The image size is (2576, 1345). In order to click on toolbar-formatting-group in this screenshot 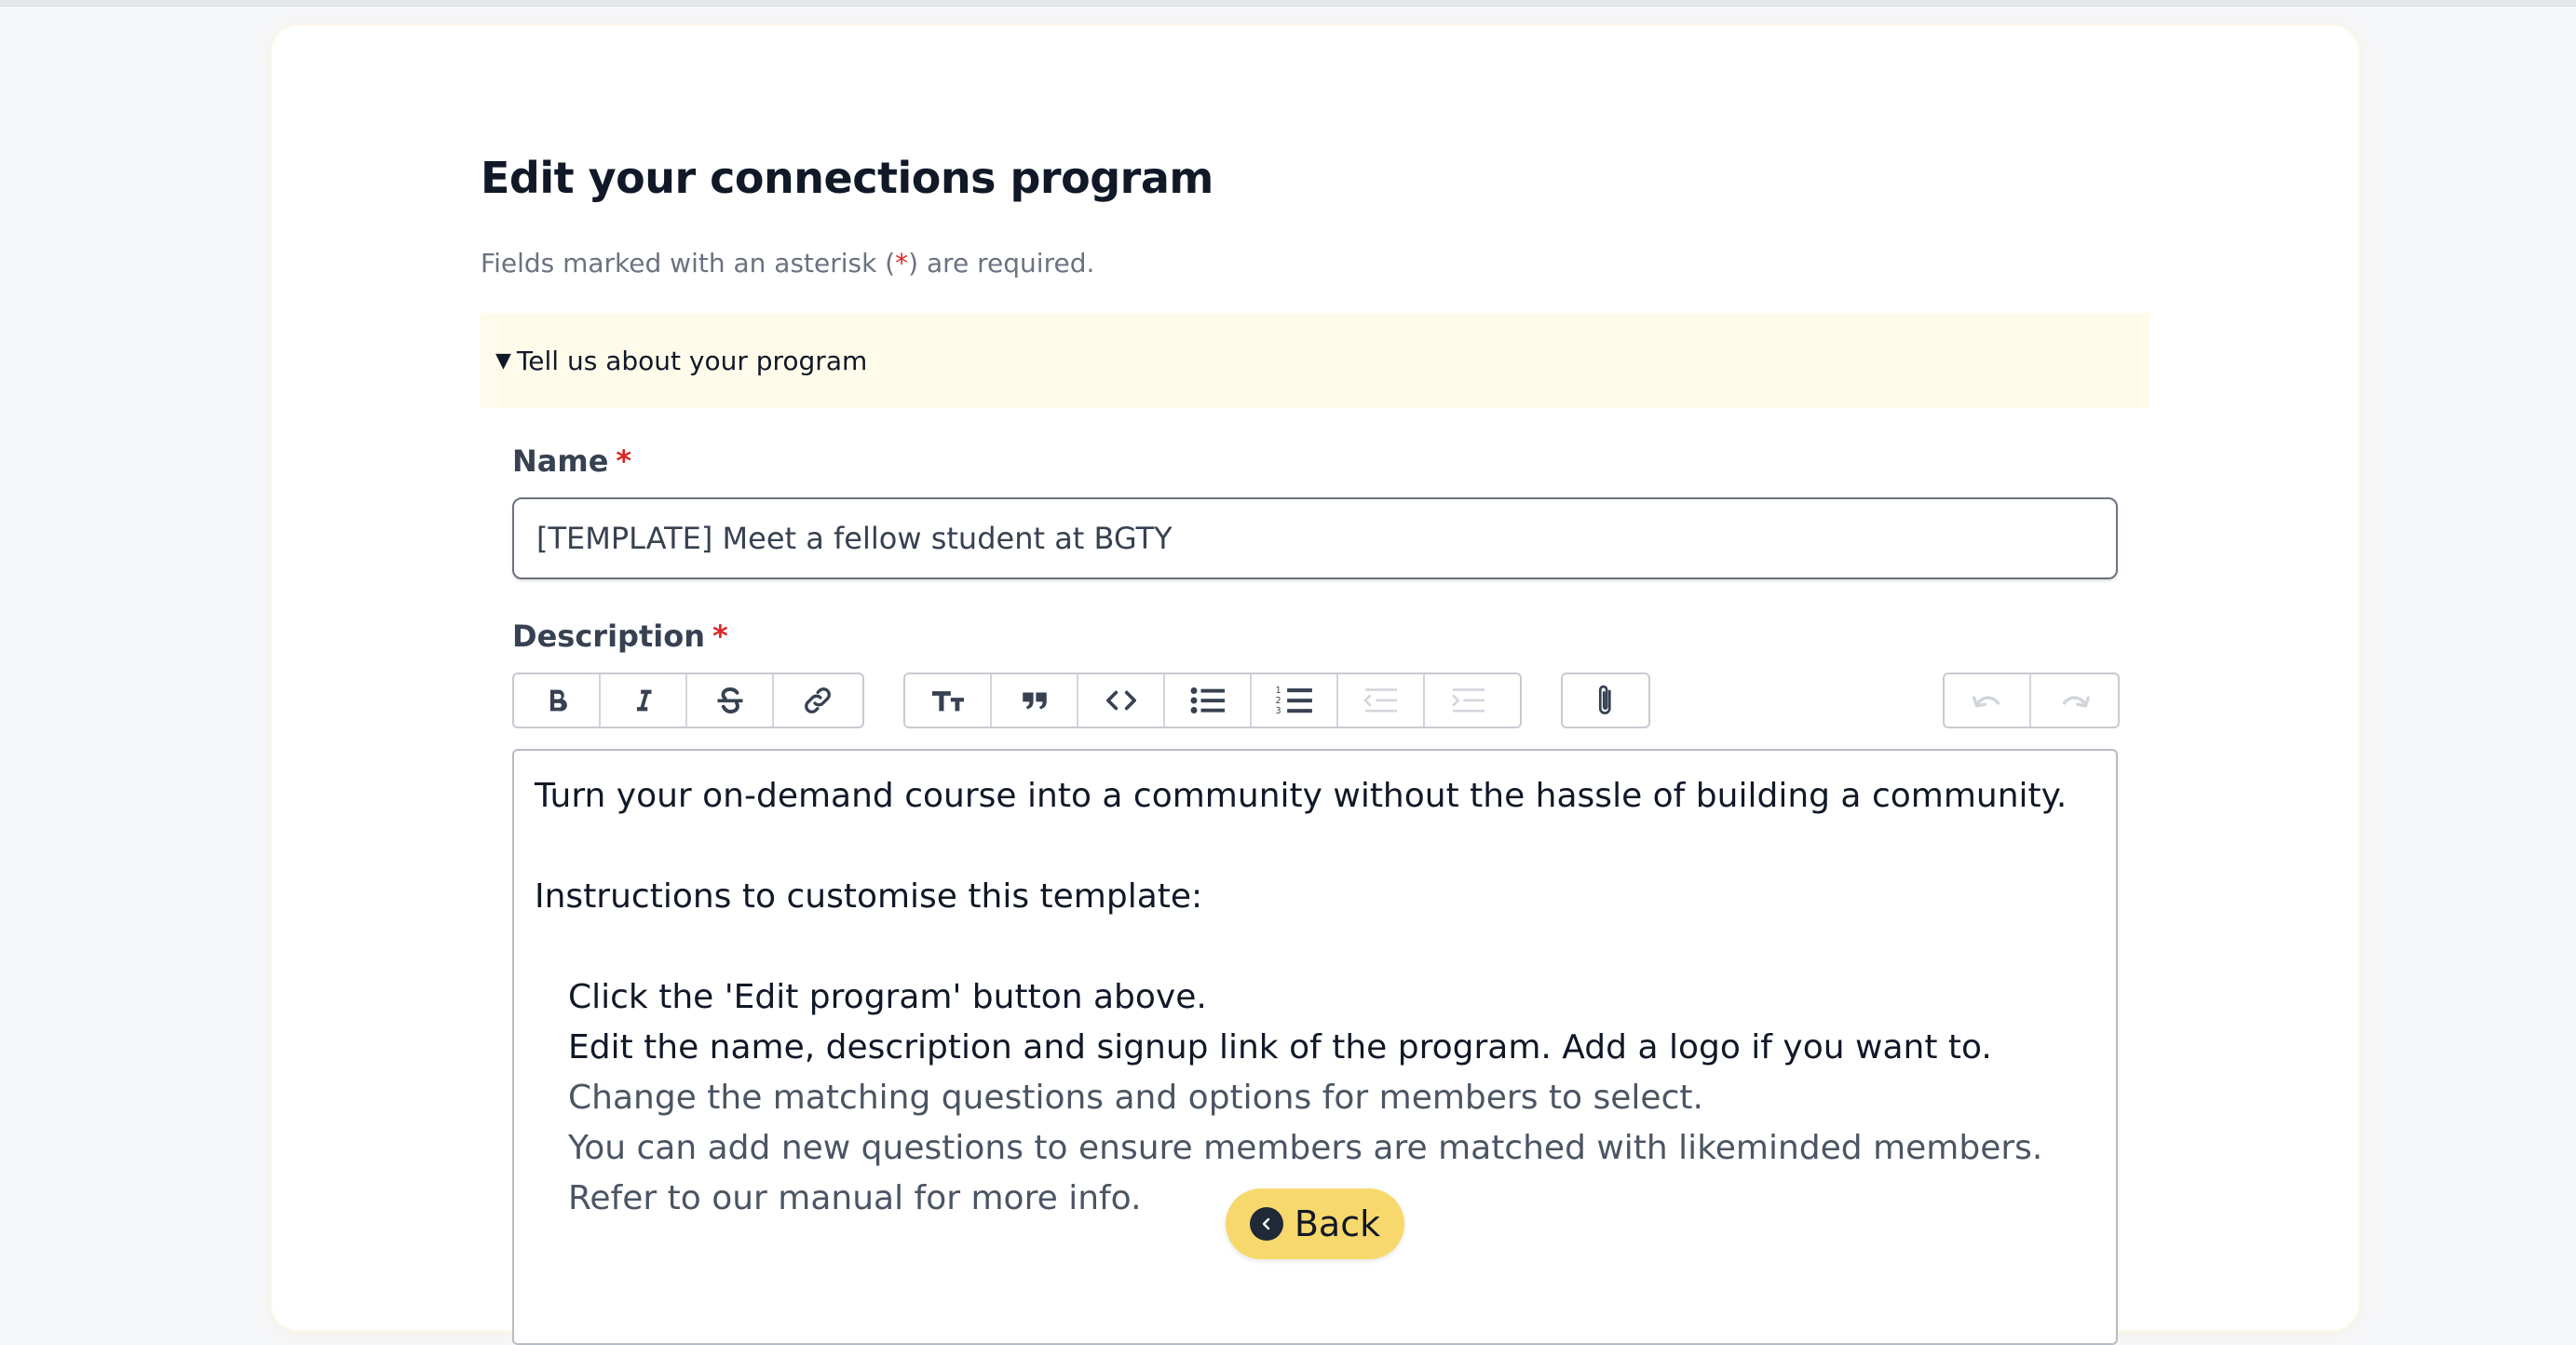, I will do `click(688, 700)`.